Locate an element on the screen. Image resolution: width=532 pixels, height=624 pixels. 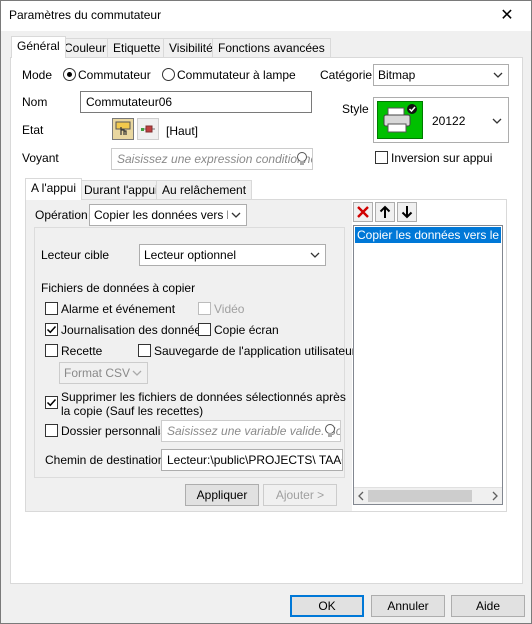
close-button: ✕ is located at coordinates (507, 16).